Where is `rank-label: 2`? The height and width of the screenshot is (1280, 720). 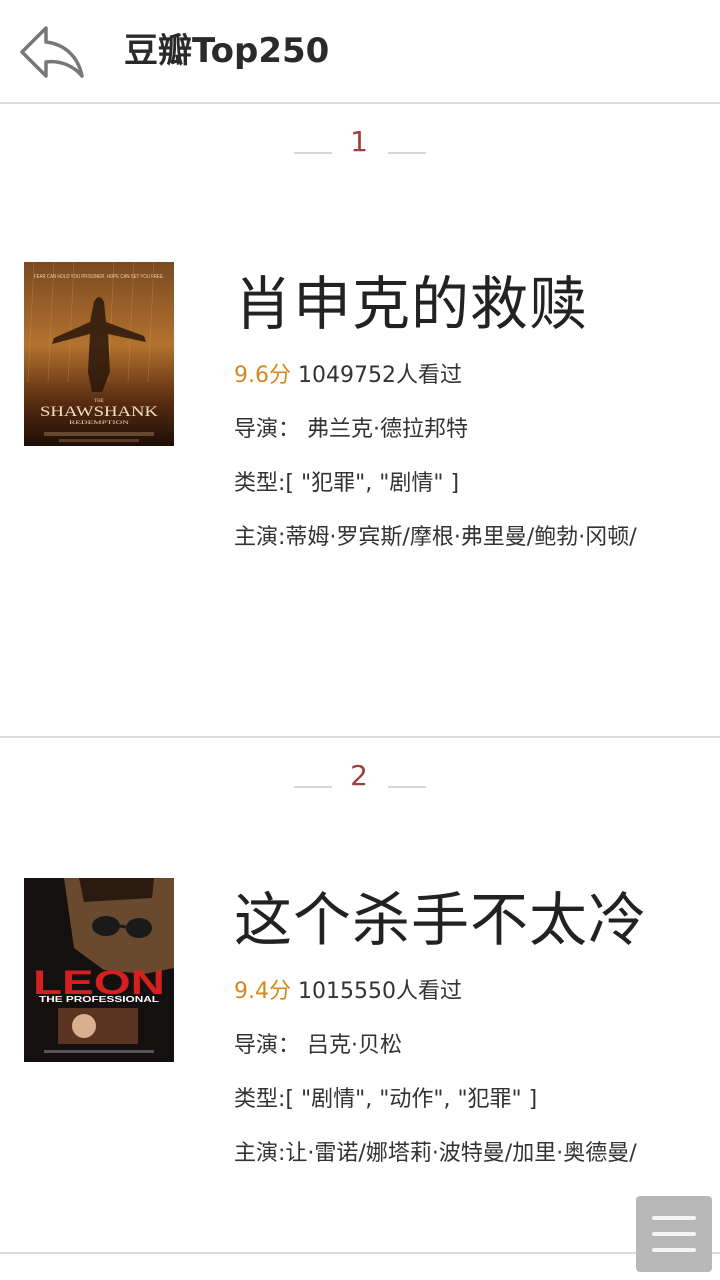
rank-label: 2 is located at coordinates (360, 774).